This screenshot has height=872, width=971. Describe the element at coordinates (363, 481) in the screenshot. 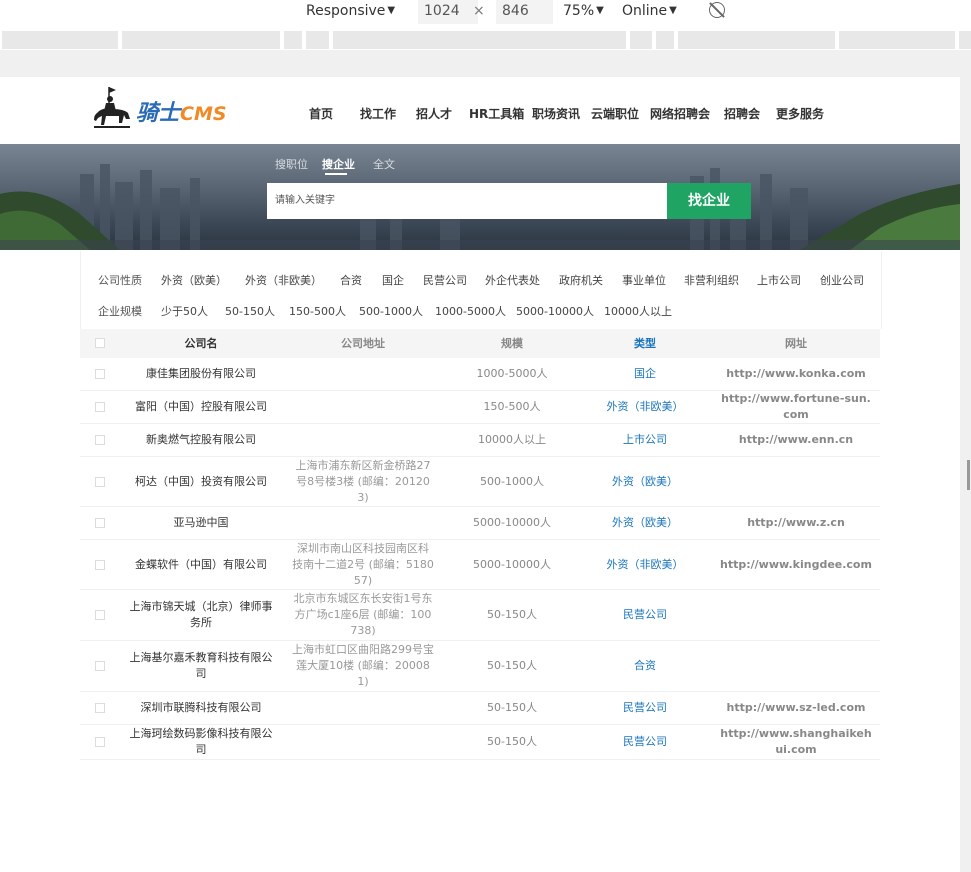

I see `company-address: 上海市浦东新区新金桥路27号8号楼3楼 (邮编：201203)` at that location.